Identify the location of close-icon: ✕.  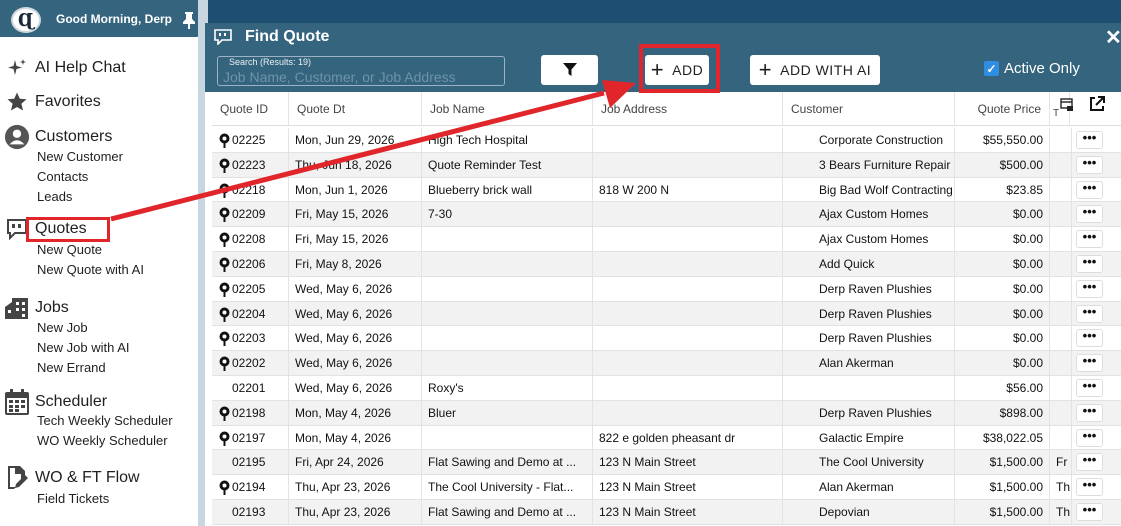
(1113, 37).